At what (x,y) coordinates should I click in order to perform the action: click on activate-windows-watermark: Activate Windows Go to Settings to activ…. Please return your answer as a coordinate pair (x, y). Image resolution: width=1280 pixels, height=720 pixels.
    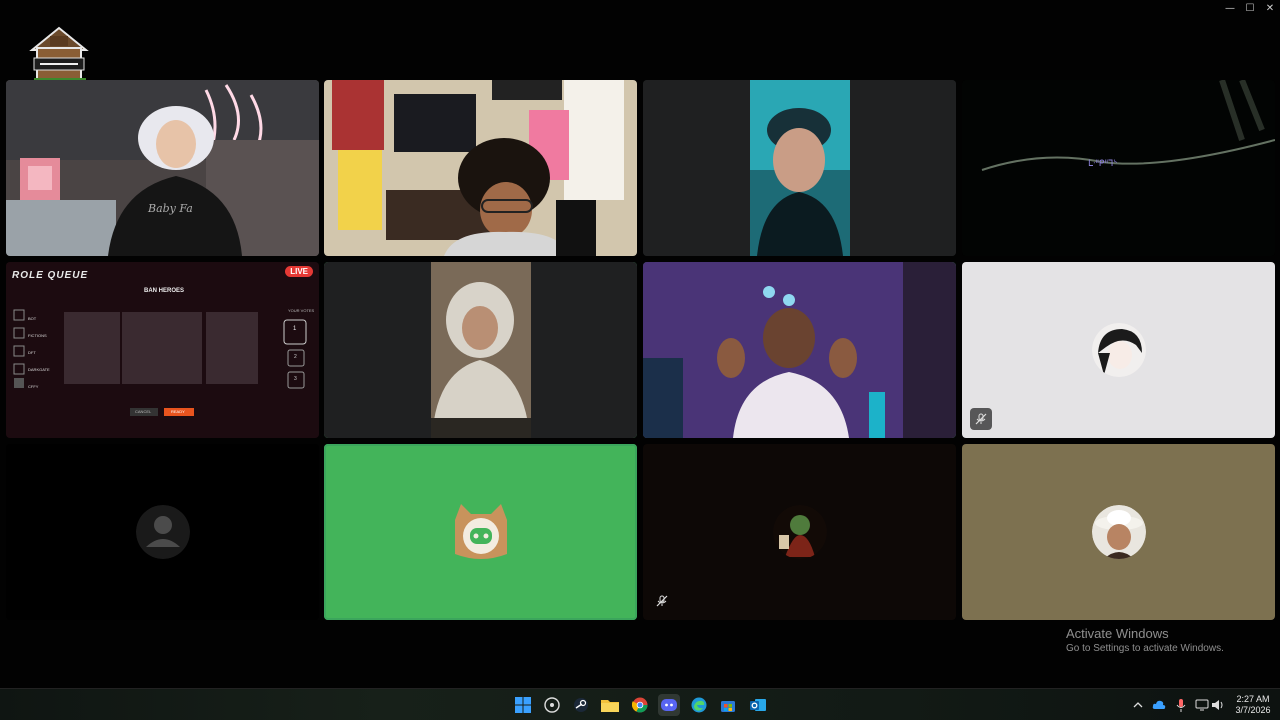
    Looking at the image, I should click on (1145, 640).